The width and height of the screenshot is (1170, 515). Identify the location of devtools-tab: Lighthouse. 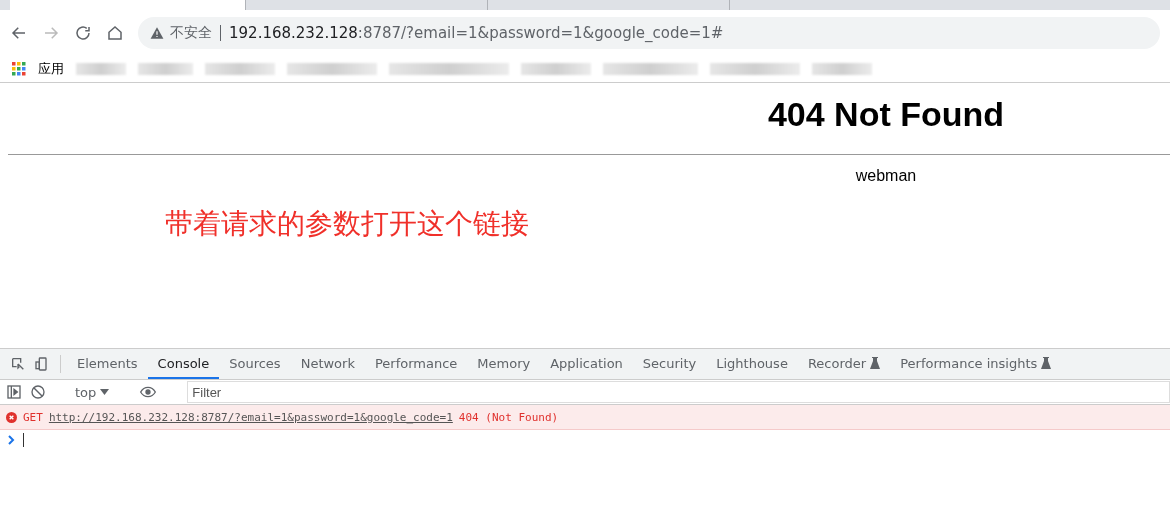
(752, 364).